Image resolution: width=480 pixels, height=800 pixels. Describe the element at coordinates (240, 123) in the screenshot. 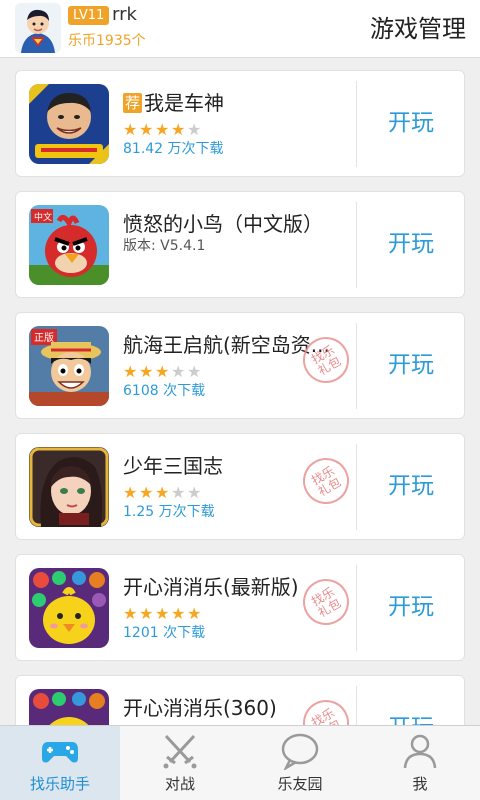

I see `game-card: 荐我是车神 ★ ★ ★ ★ ★ 81.42 万次下载 开玩` at that location.